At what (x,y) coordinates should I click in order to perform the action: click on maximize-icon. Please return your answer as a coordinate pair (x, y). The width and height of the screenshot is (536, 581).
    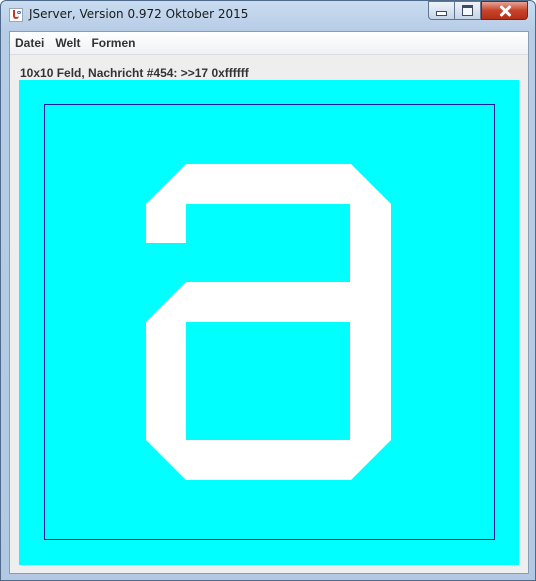
    Looking at the image, I should click on (467, 10).